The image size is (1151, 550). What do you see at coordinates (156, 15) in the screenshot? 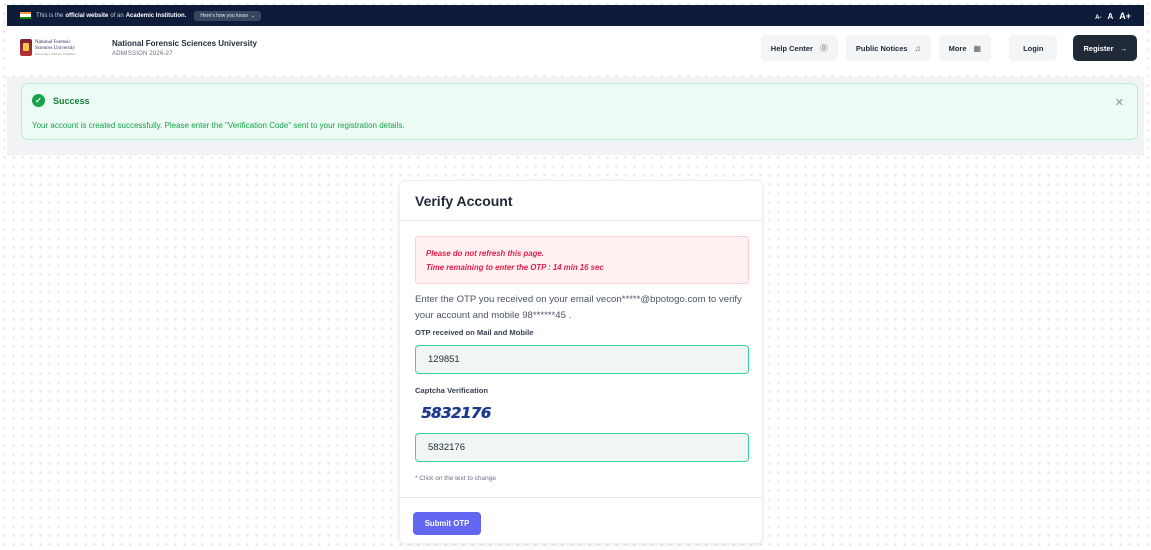
I see `gov-institution: Academic Institution.` at bounding box center [156, 15].